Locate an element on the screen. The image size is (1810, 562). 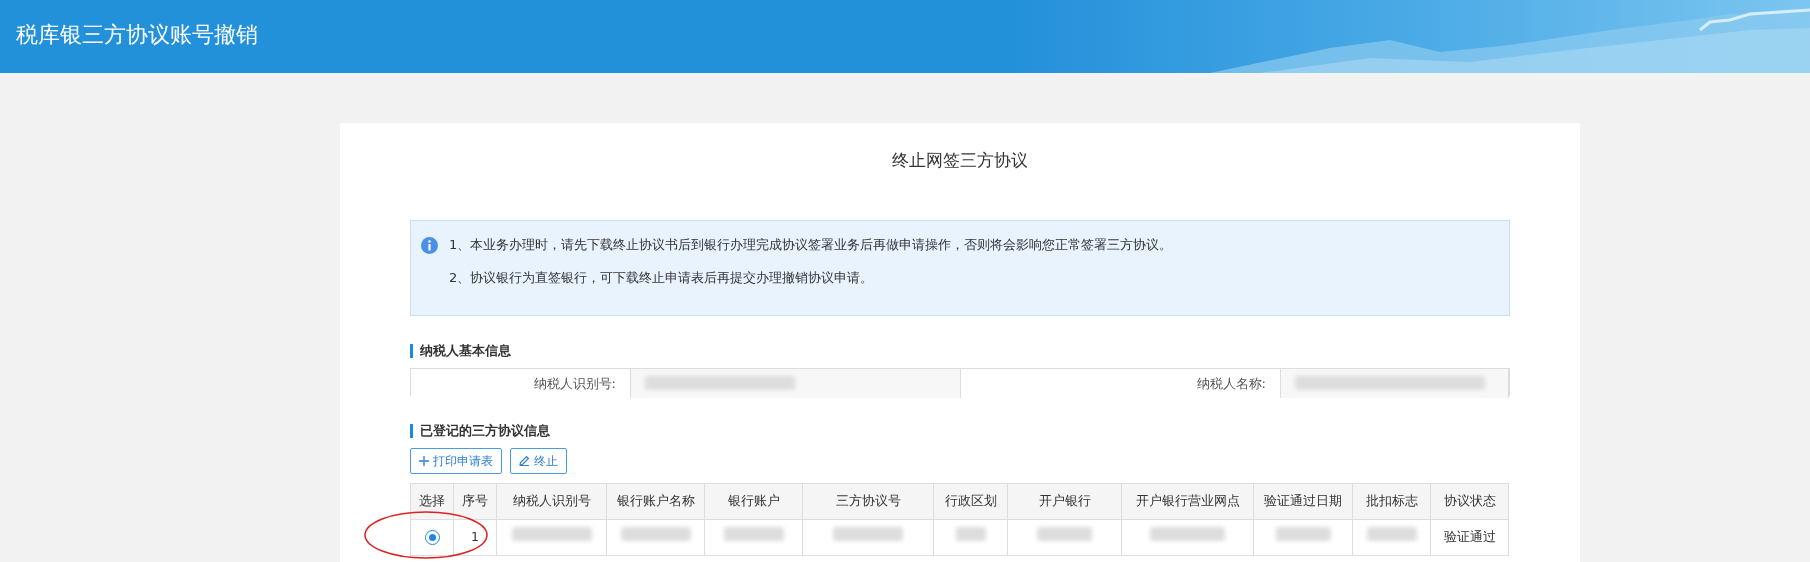
plus-icon is located at coordinates (424, 460).